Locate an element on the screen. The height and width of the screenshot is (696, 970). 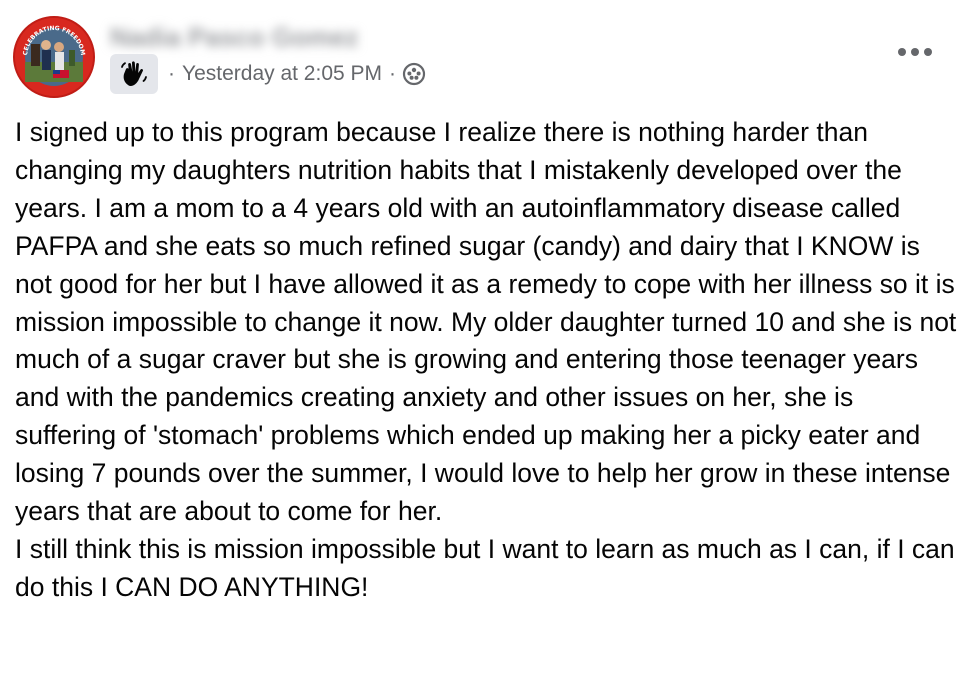
group-audience-icon is located at coordinates (414, 74).